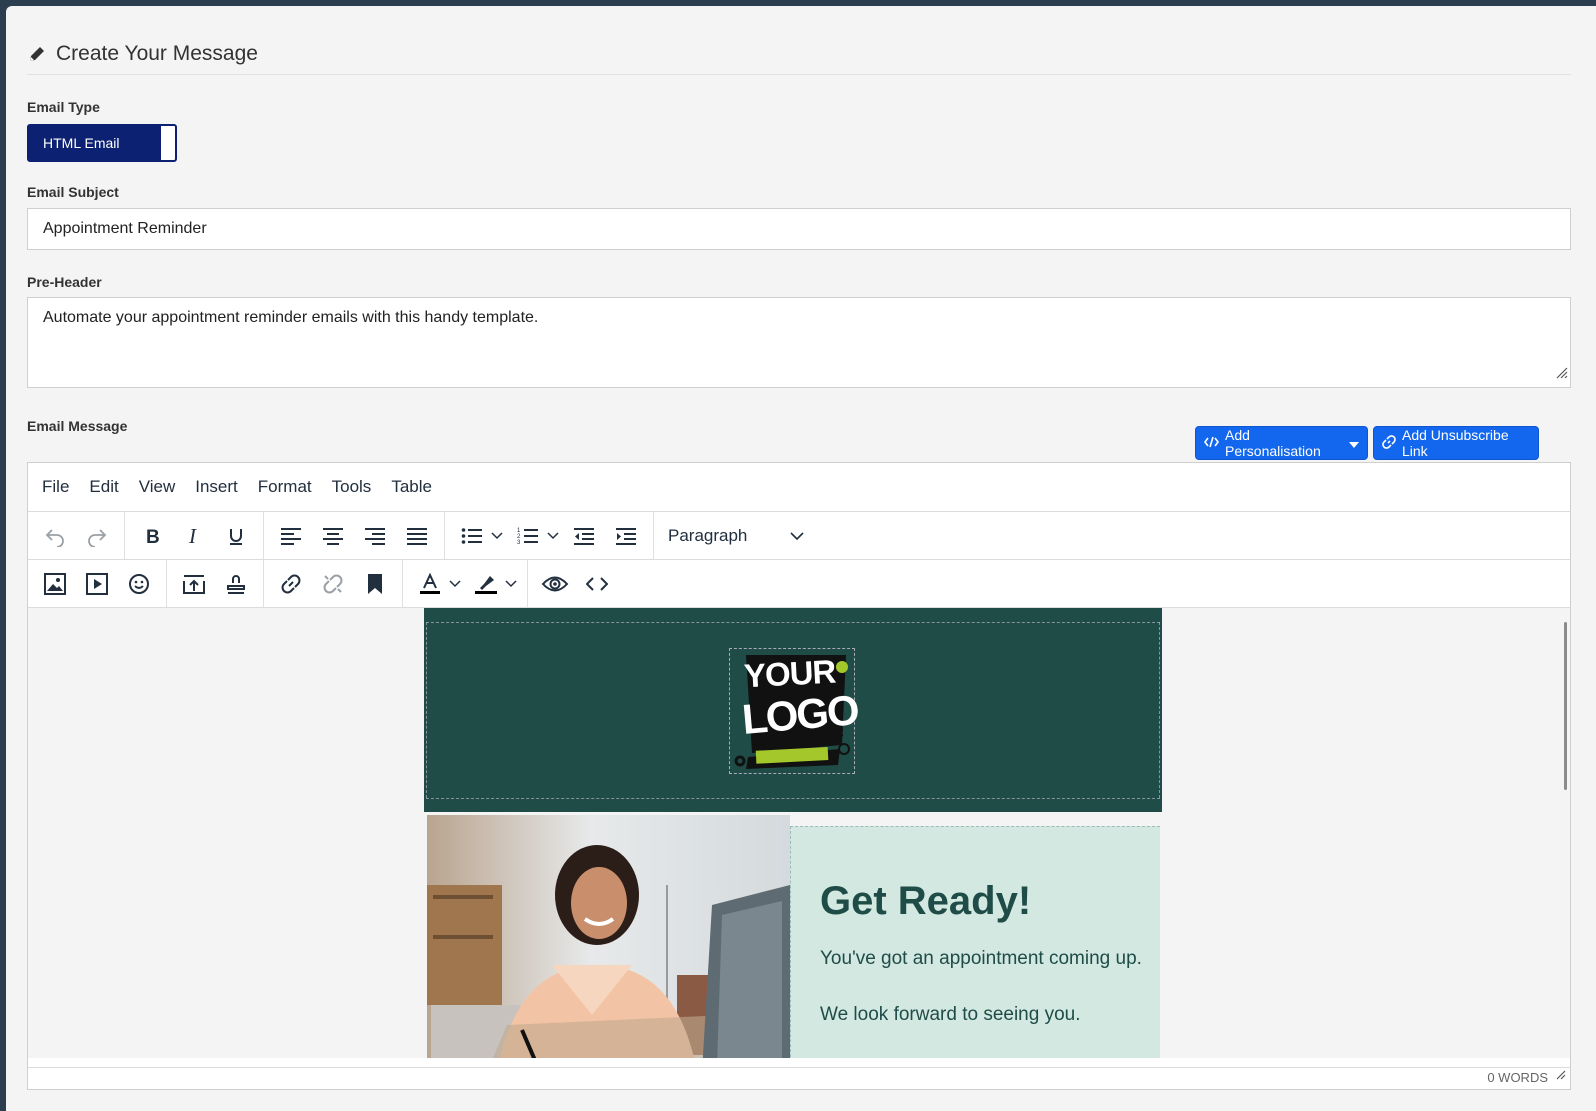 This screenshot has height=1111, width=1596. I want to click on bookmark-icon, so click(375, 584).